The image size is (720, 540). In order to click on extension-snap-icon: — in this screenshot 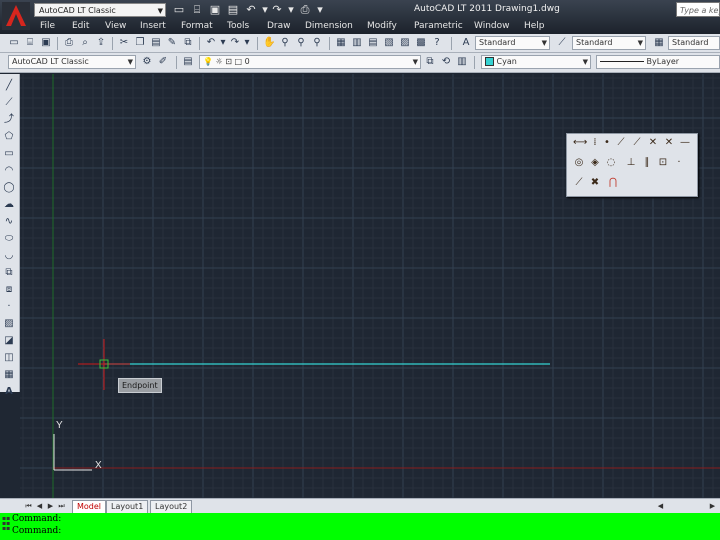, I will do `click(685, 143)`.